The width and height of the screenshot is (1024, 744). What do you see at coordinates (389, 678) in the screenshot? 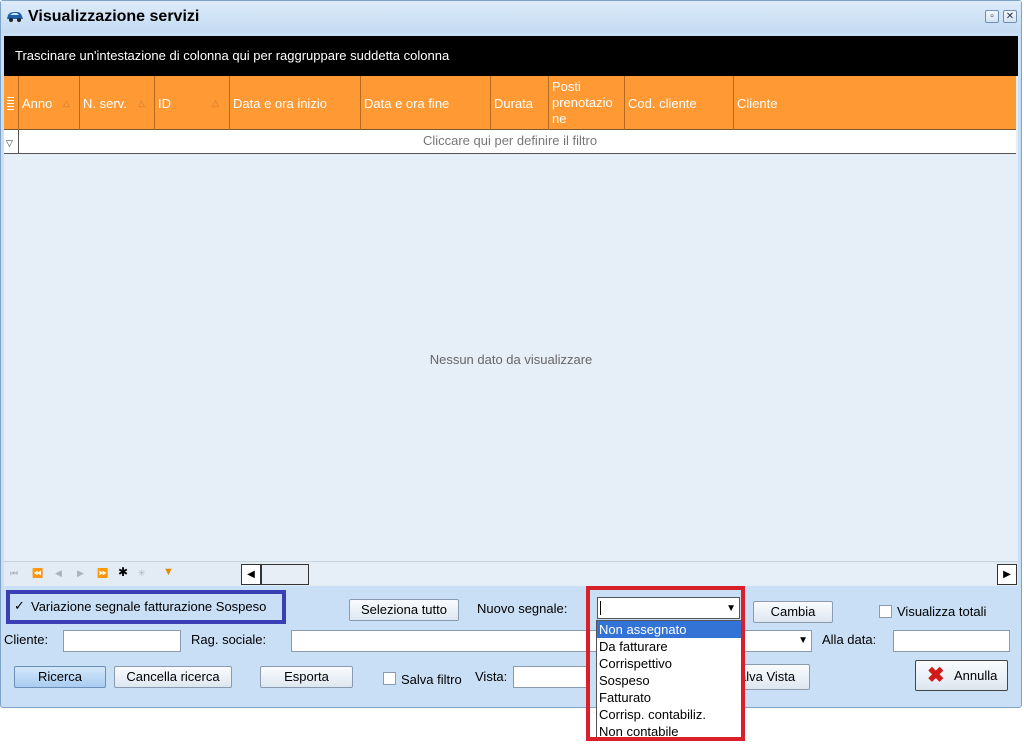
I see `salva-filtro-checkbox` at bounding box center [389, 678].